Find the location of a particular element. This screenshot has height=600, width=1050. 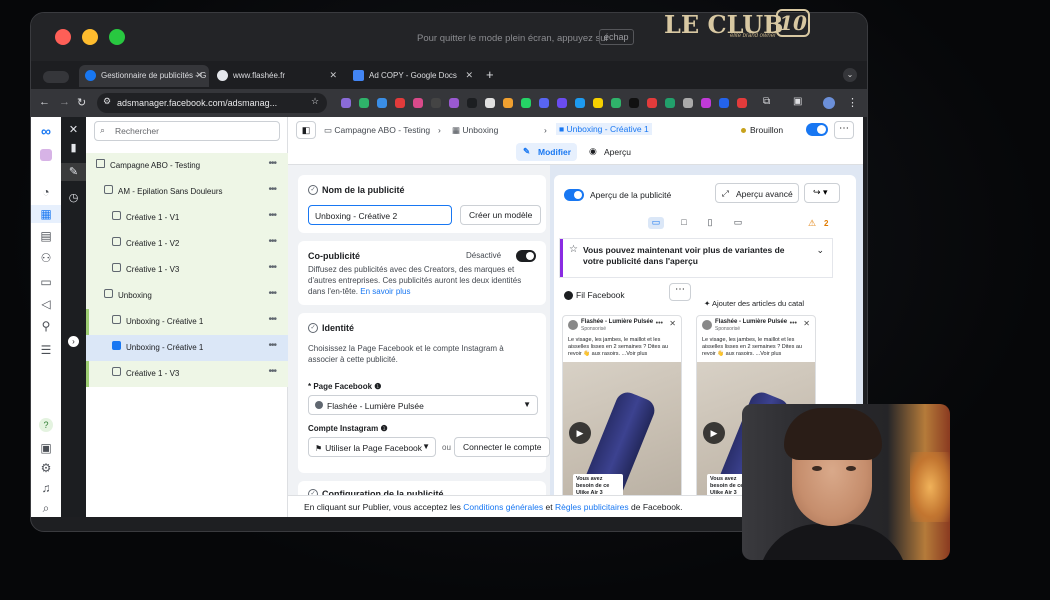

sidepanel-icon: ▣ is located at coordinates (797, 101).